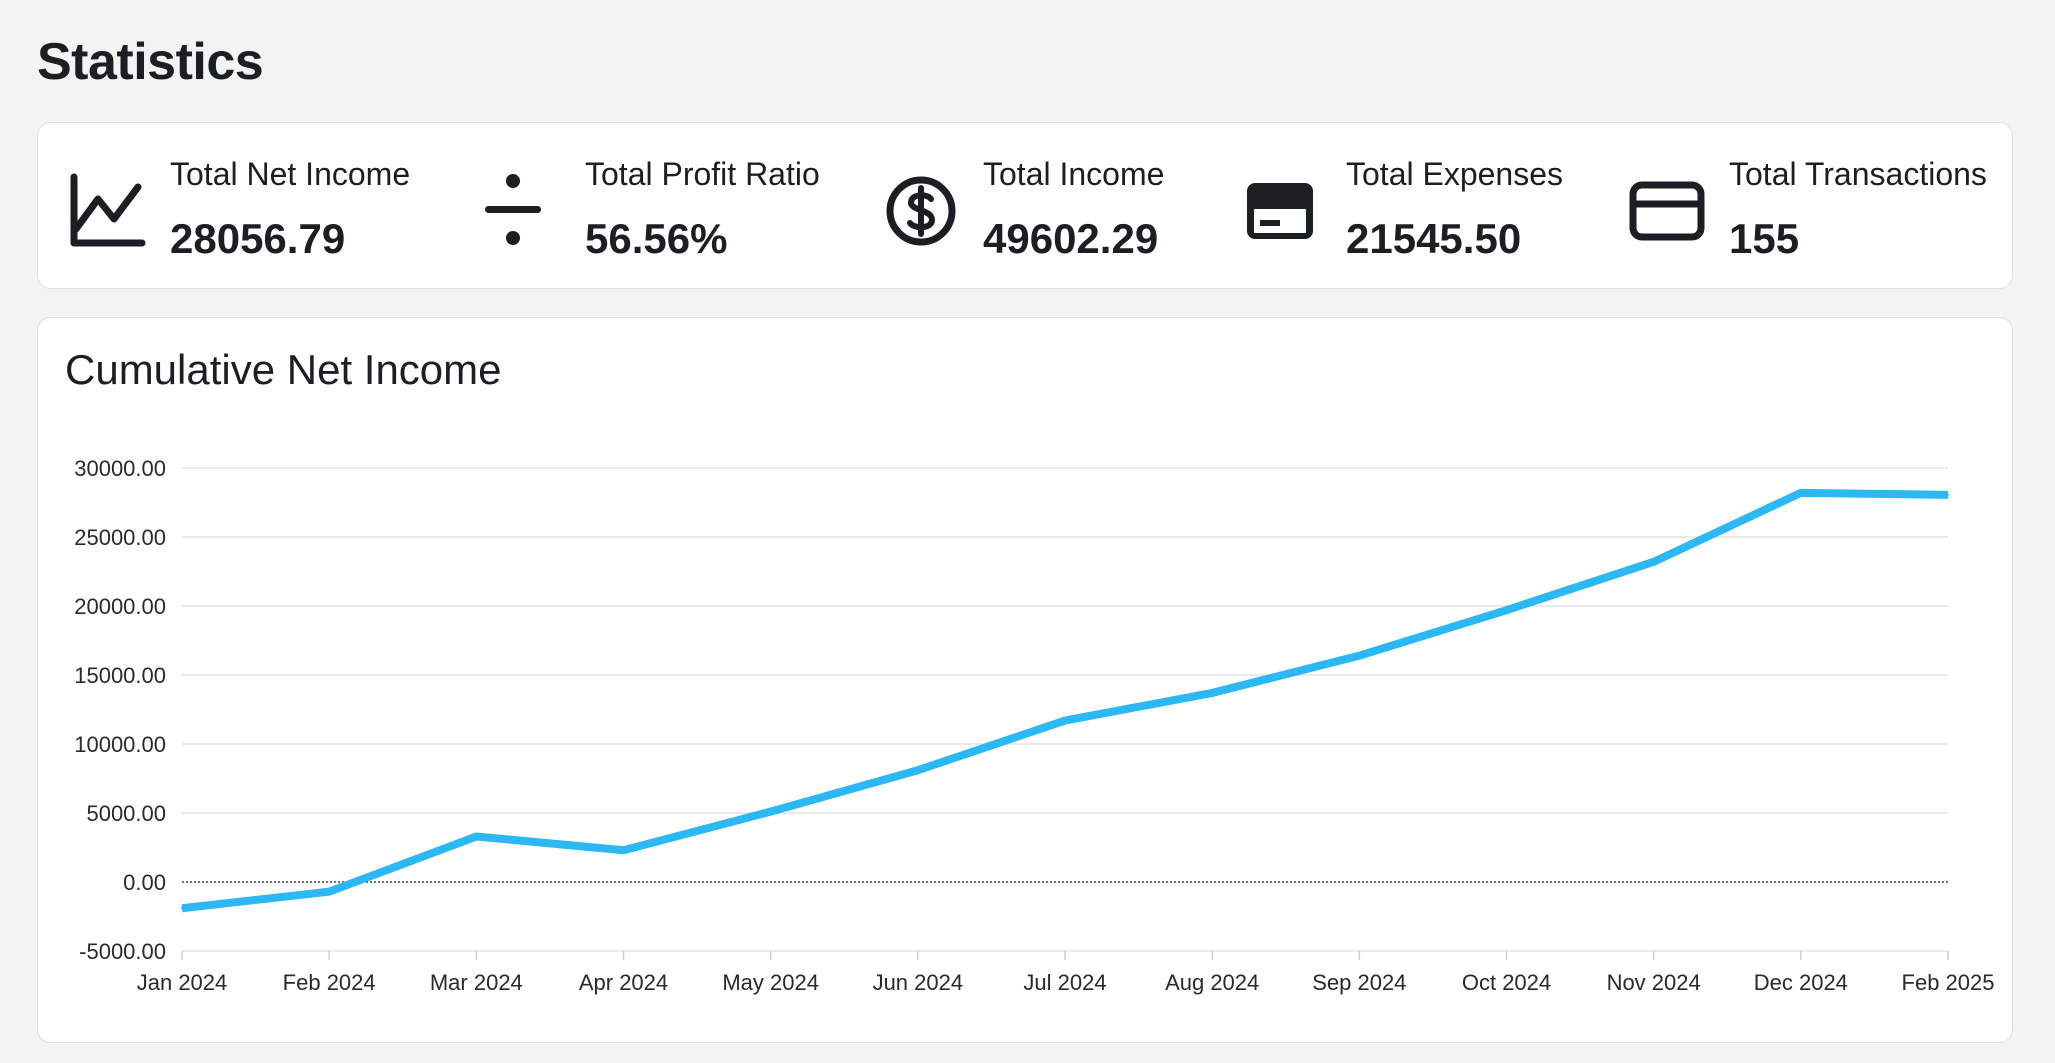 The width and height of the screenshot is (2055, 1063). I want to click on y-tick-label: 0.00, so click(144, 882).